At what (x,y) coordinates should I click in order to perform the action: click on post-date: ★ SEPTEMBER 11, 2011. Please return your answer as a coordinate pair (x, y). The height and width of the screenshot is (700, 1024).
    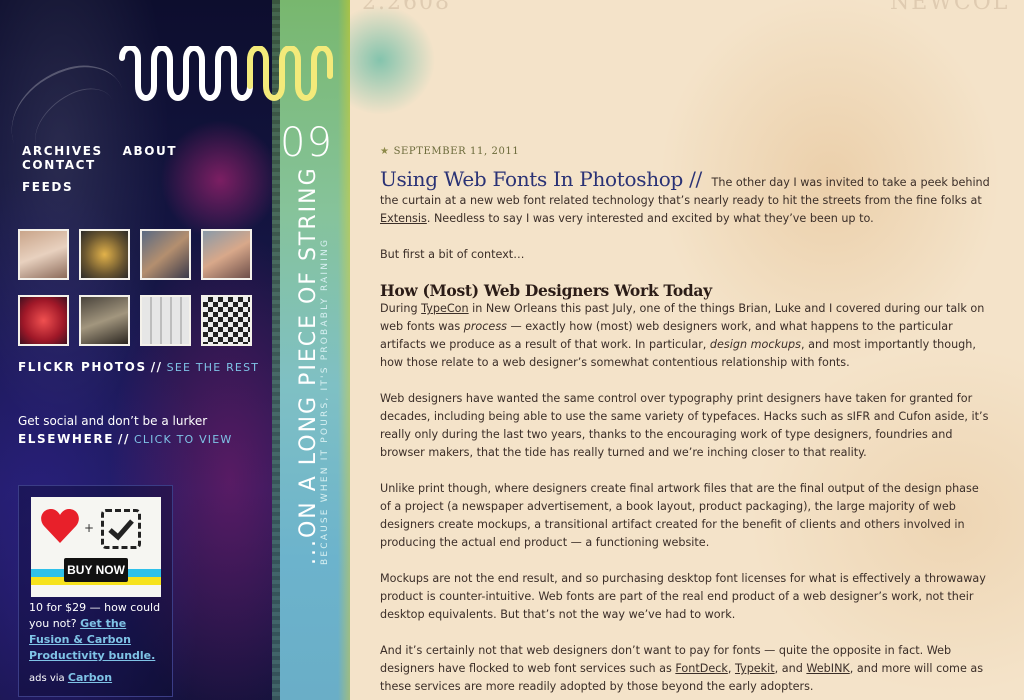
    Looking at the image, I should click on (449, 151).